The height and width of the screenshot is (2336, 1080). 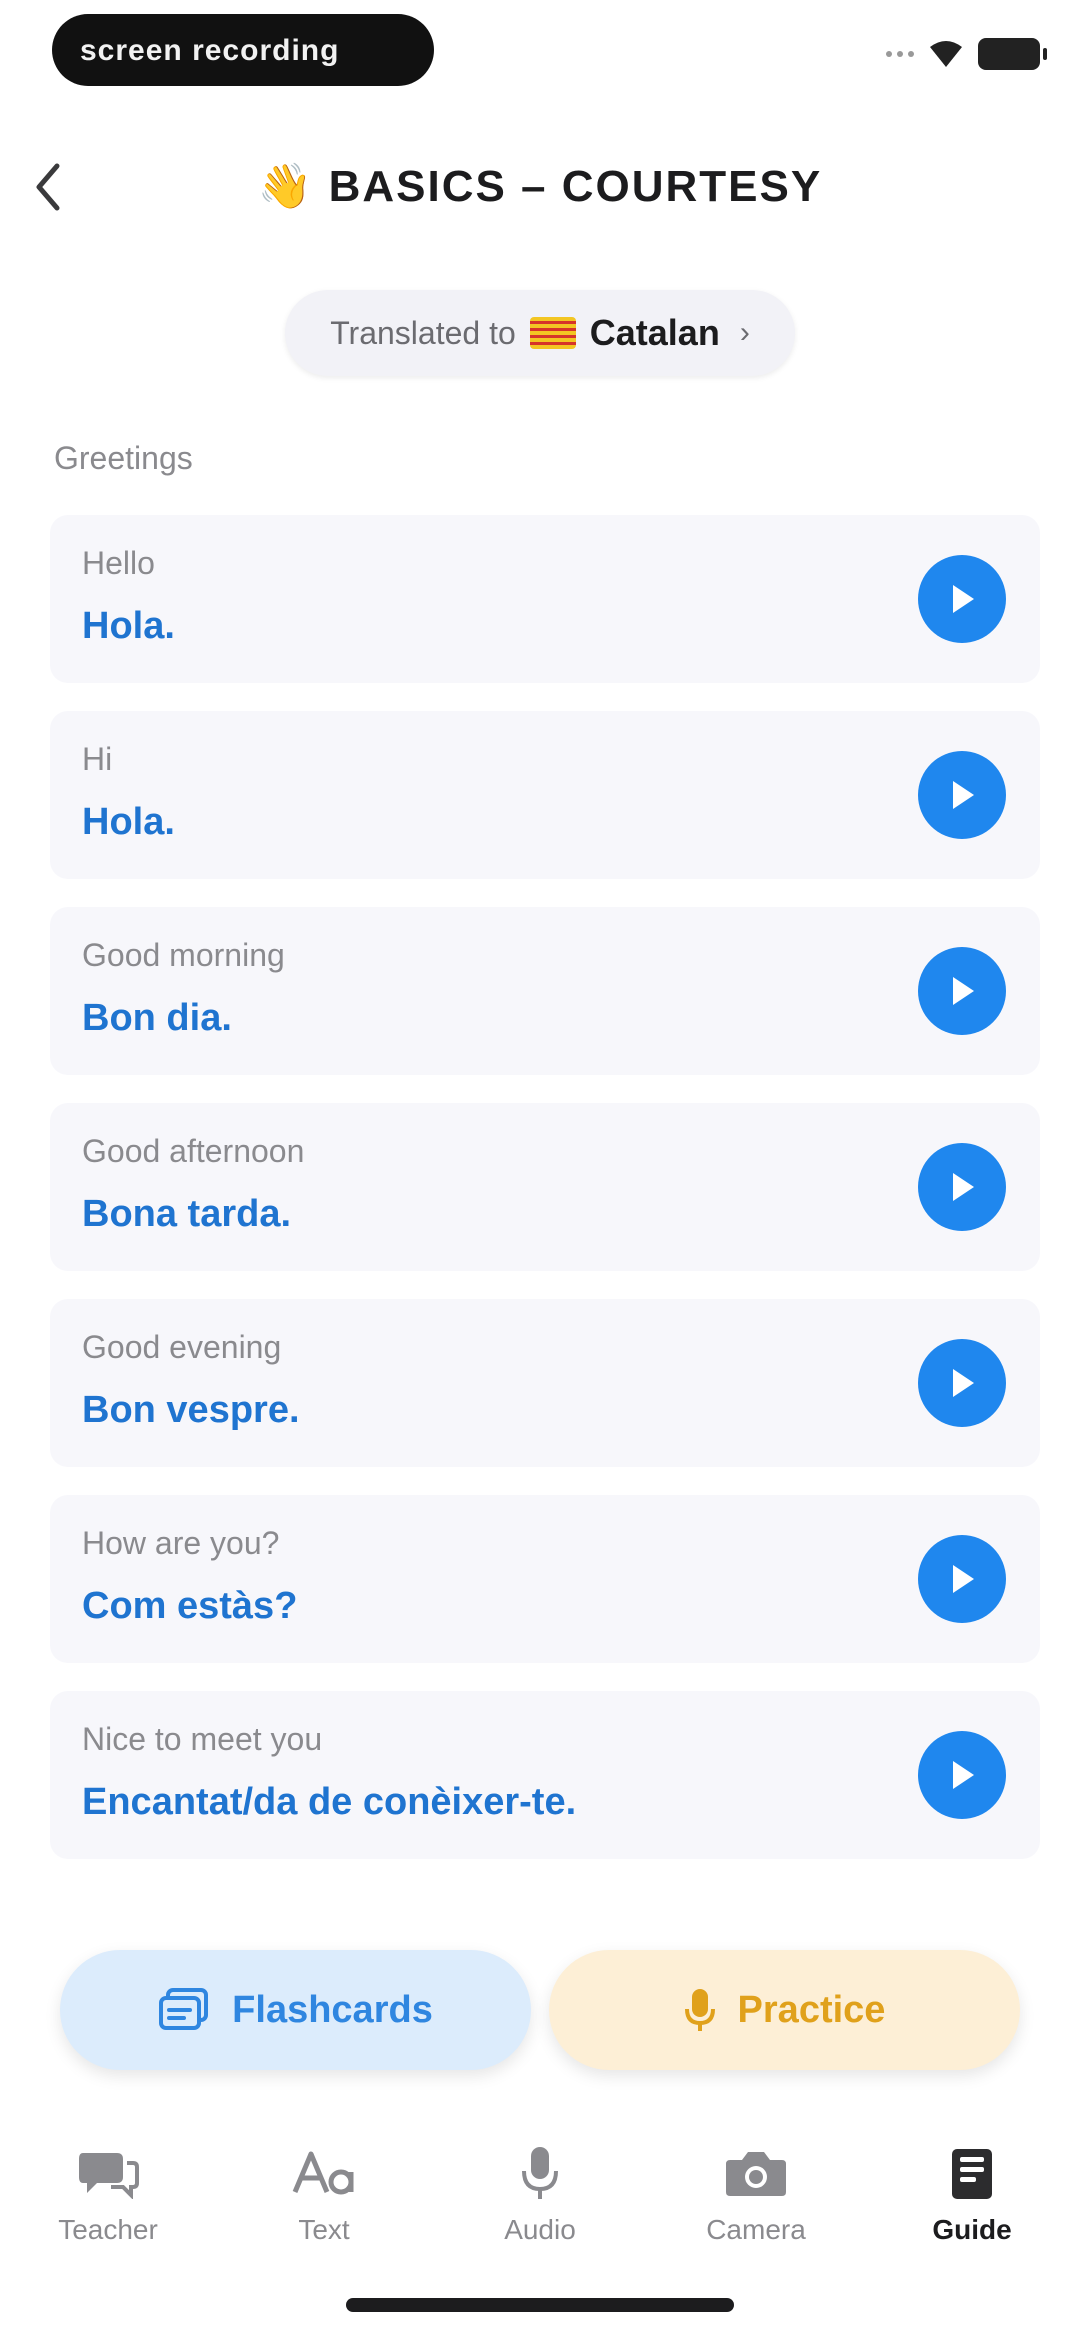 What do you see at coordinates (900, 54) in the screenshot?
I see `signal-dots-icon` at bounding box center [900, 54].